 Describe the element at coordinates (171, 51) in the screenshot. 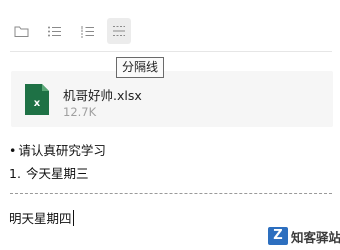

I see `toolbar-divider` at that location.